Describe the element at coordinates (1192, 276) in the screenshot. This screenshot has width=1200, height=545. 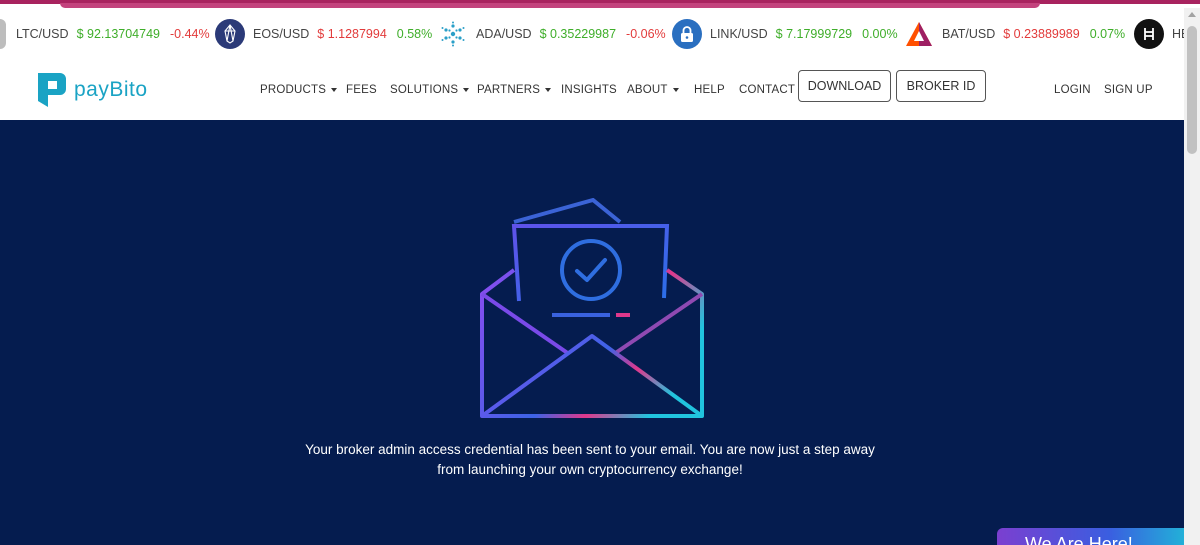
I see `page-scrollbar` at that location.